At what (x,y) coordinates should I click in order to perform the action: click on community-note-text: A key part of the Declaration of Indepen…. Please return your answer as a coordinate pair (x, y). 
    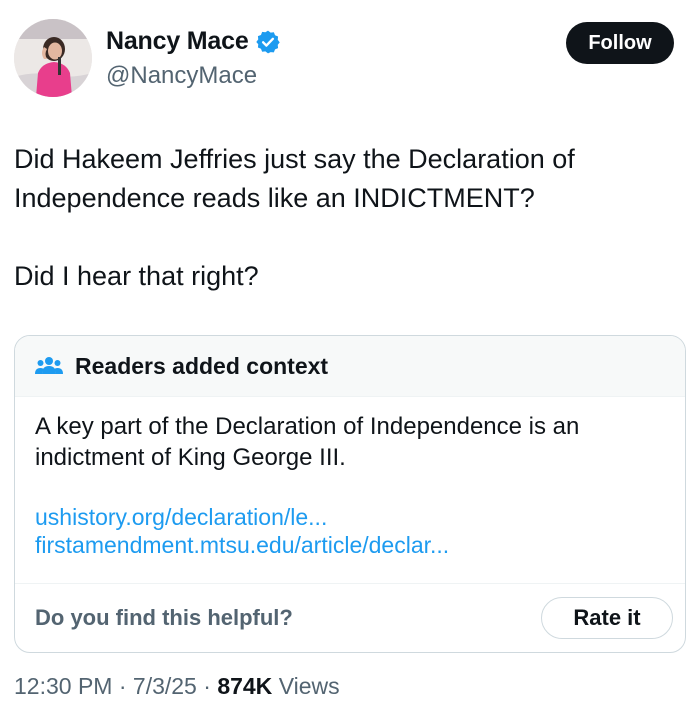
    Looking at the image, I should click on (307, 442).